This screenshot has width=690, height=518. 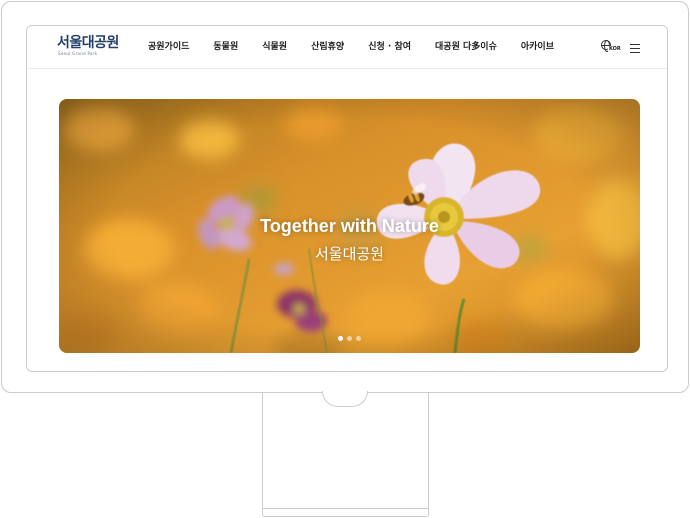 What do you see at coordinates (615, 49) in the screenshot?
I see `language-label: KOR` at bounding box center [615, 49].